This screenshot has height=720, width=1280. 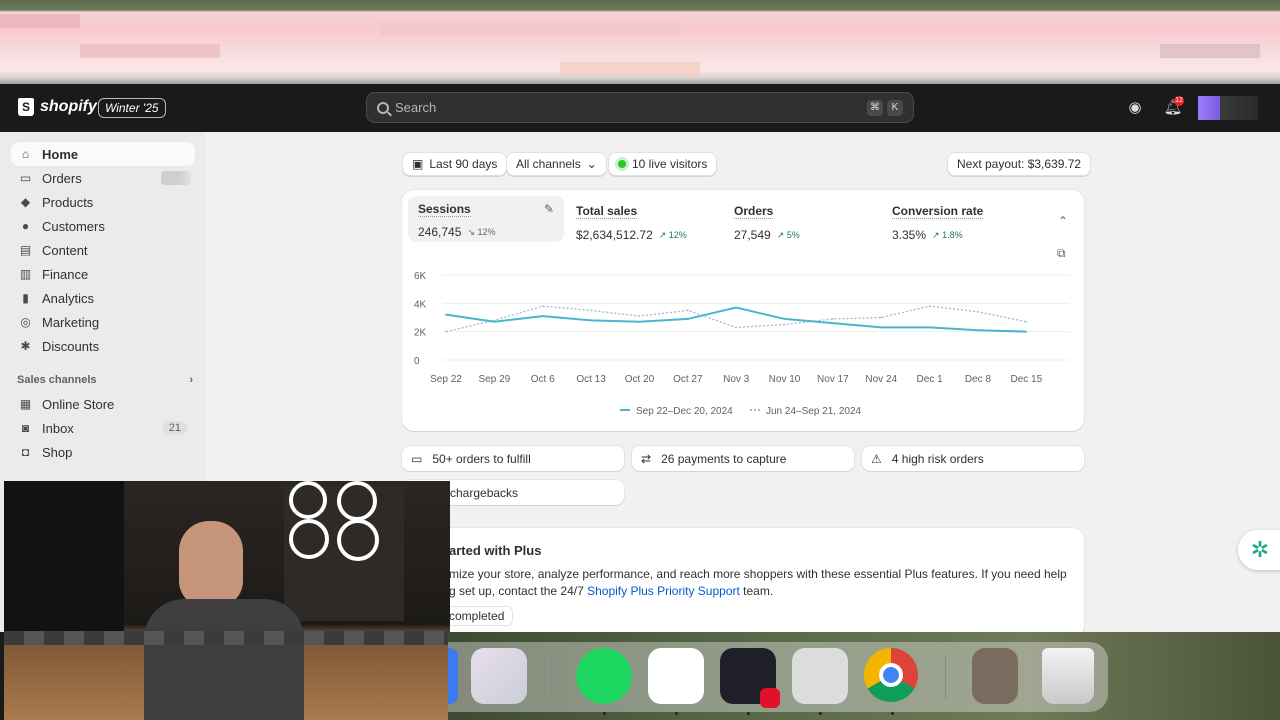 What do you see at coordinates (103, 154) in the screenshot?
I see `sidebar-item-home: ⌂ Home` at bounding box center [103, 154].